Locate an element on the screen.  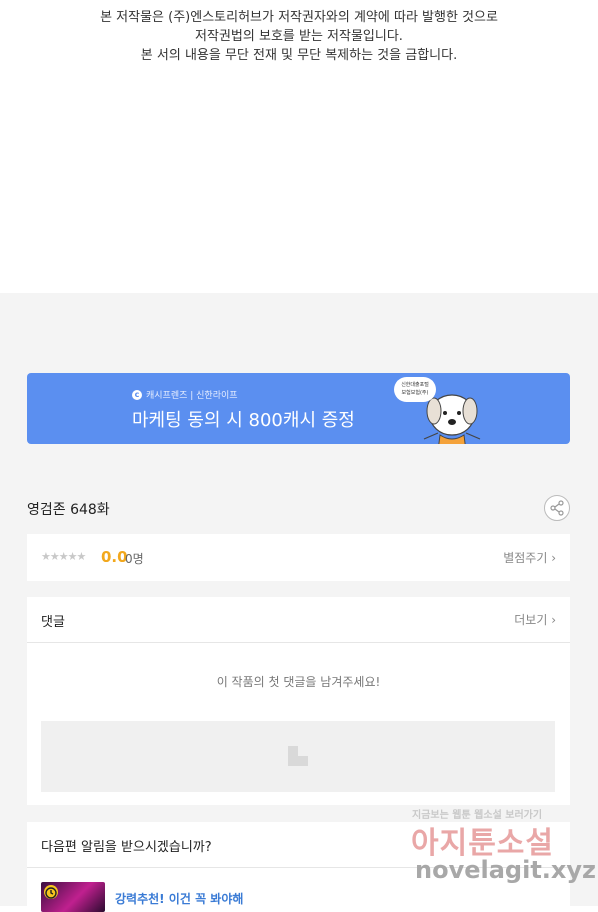
share-button is located at coordinates (557, 508).